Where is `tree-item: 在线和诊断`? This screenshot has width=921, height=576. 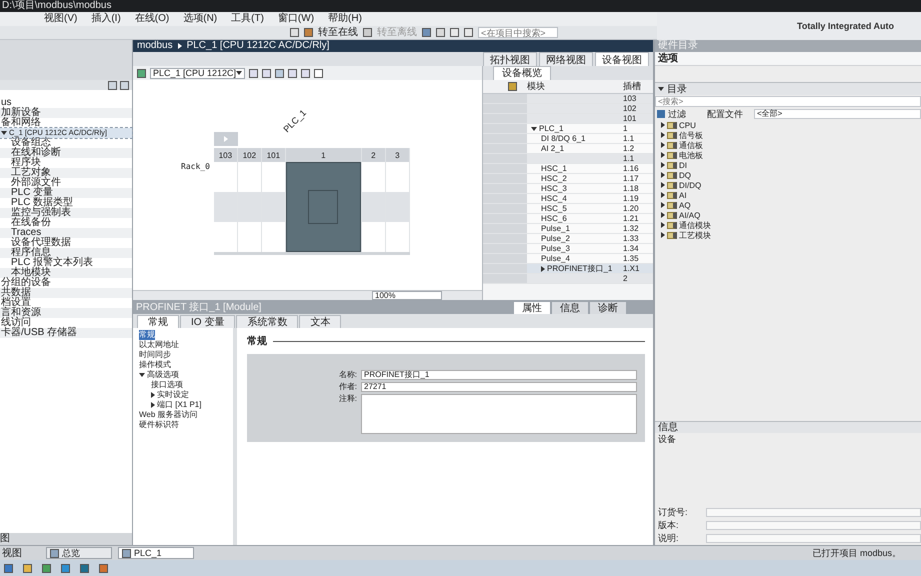
tree-item: 在线和诊断 is located at coordinates (66, 153).